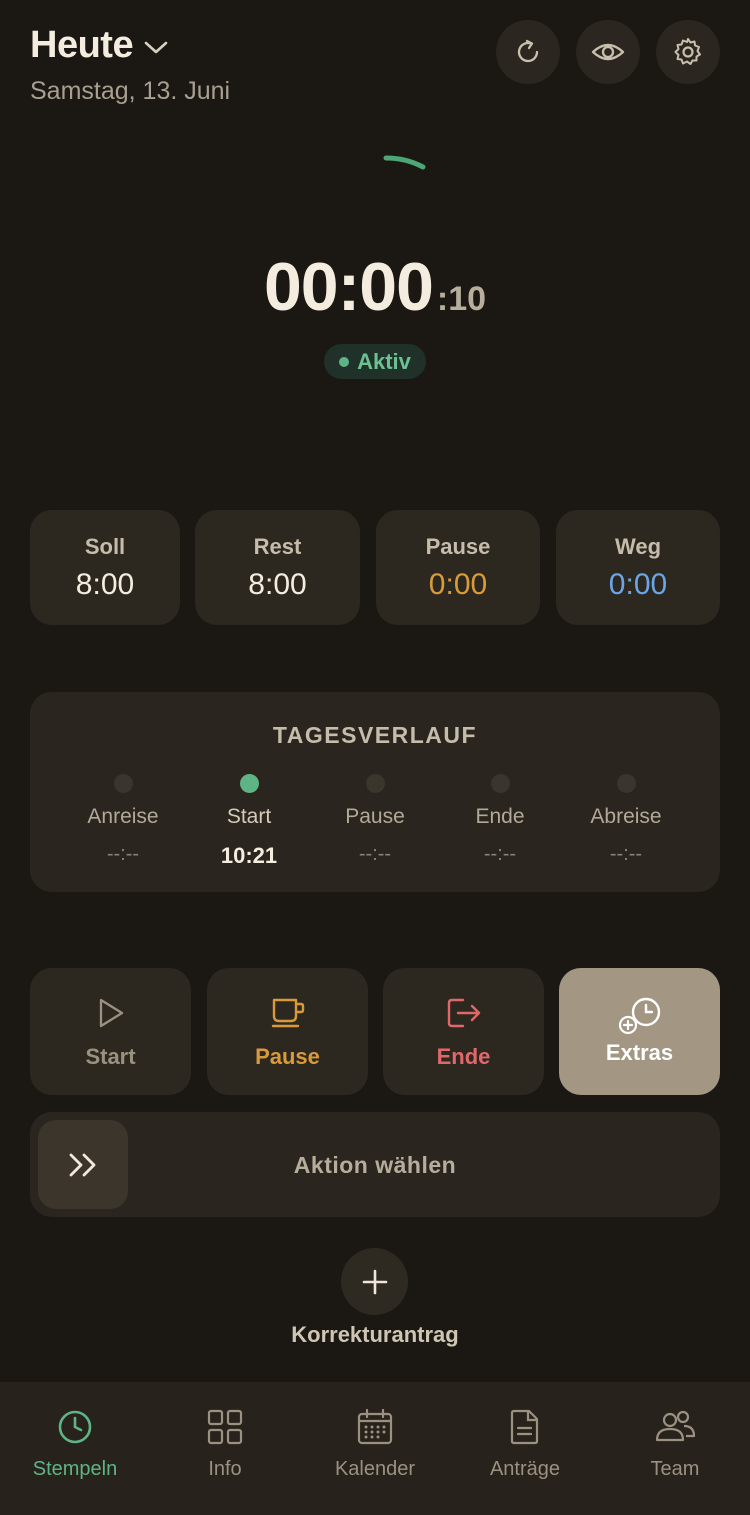 This screenshot has width=750, height=1515. I want to click on clock-plus-icon, so click(639, 1016).